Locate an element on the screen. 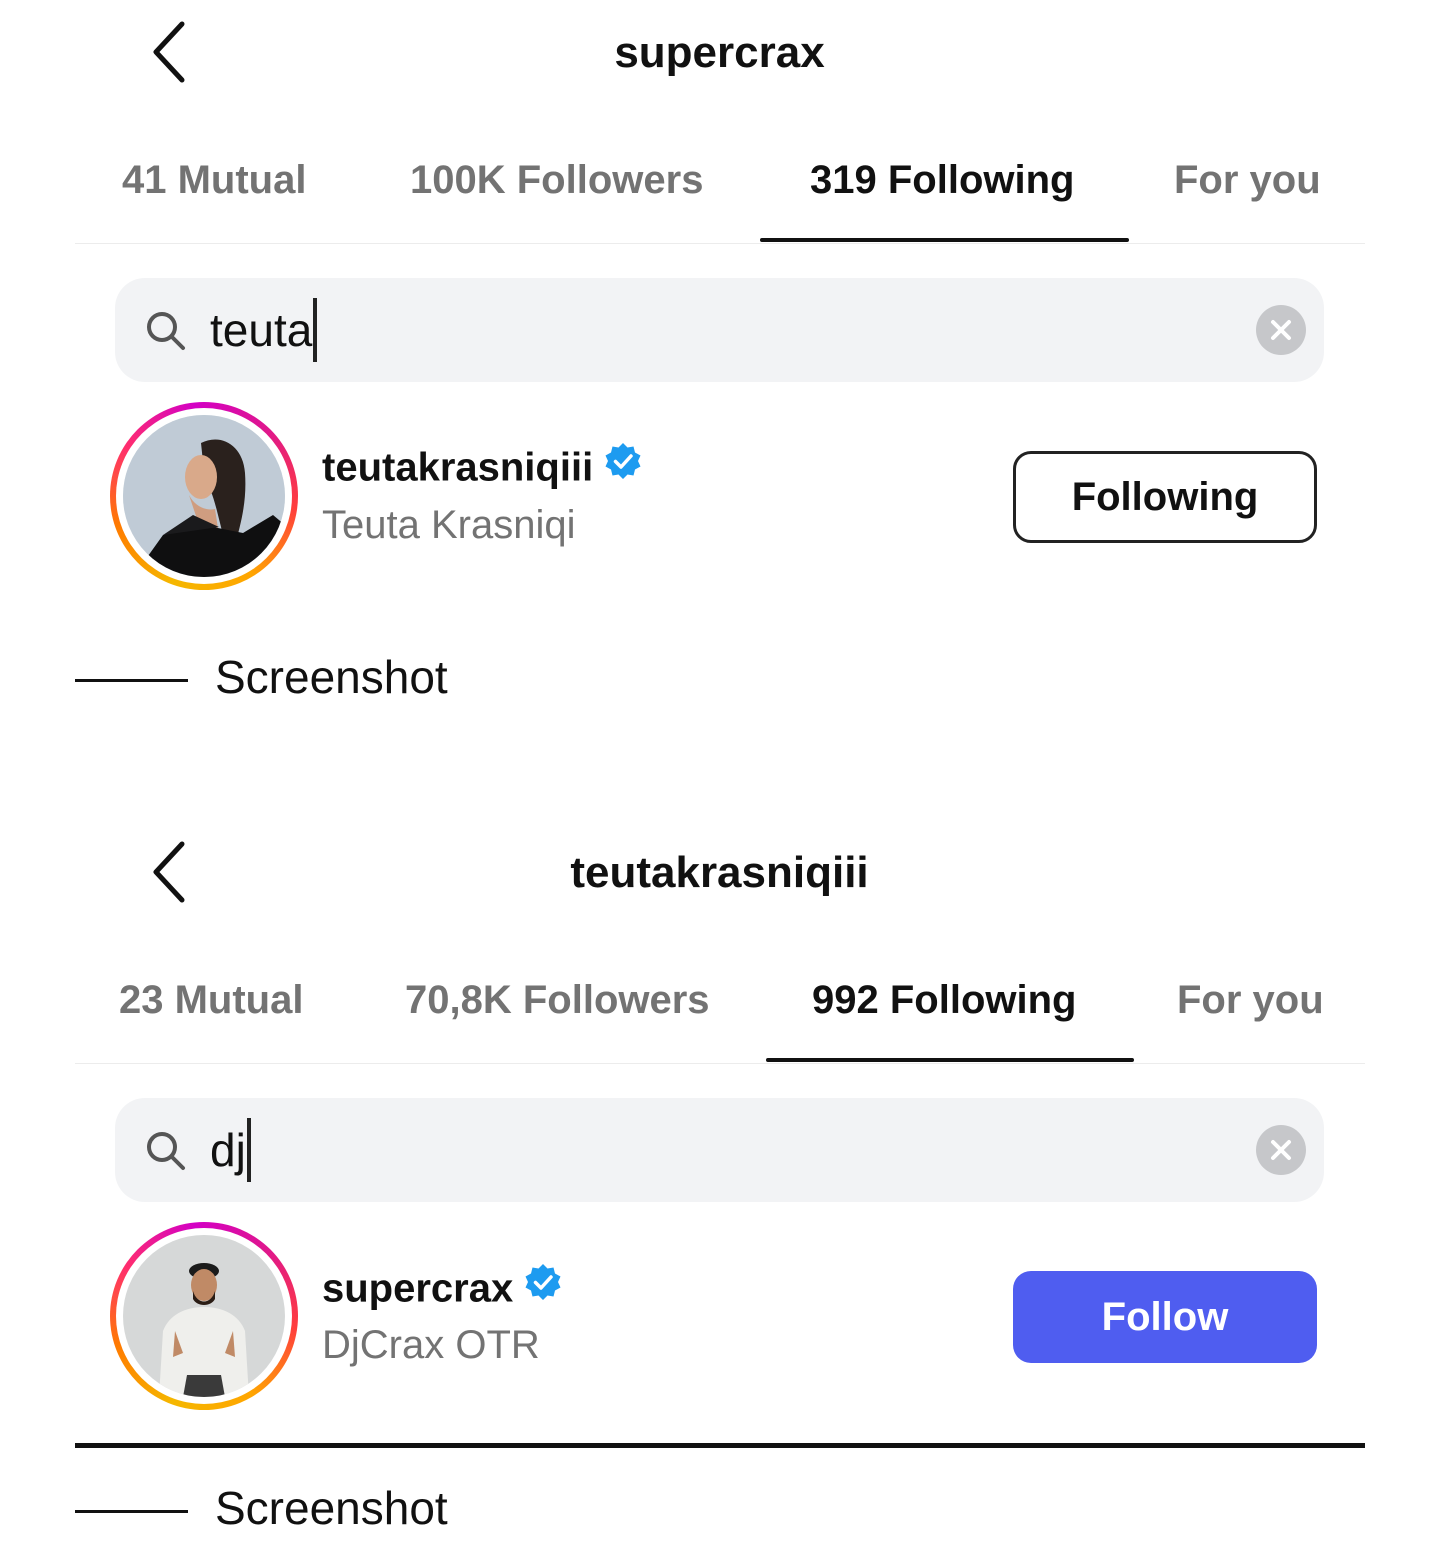 This screenshot has width=1439, height=1551. search-input: teuta is located at coordinates (264, 332).